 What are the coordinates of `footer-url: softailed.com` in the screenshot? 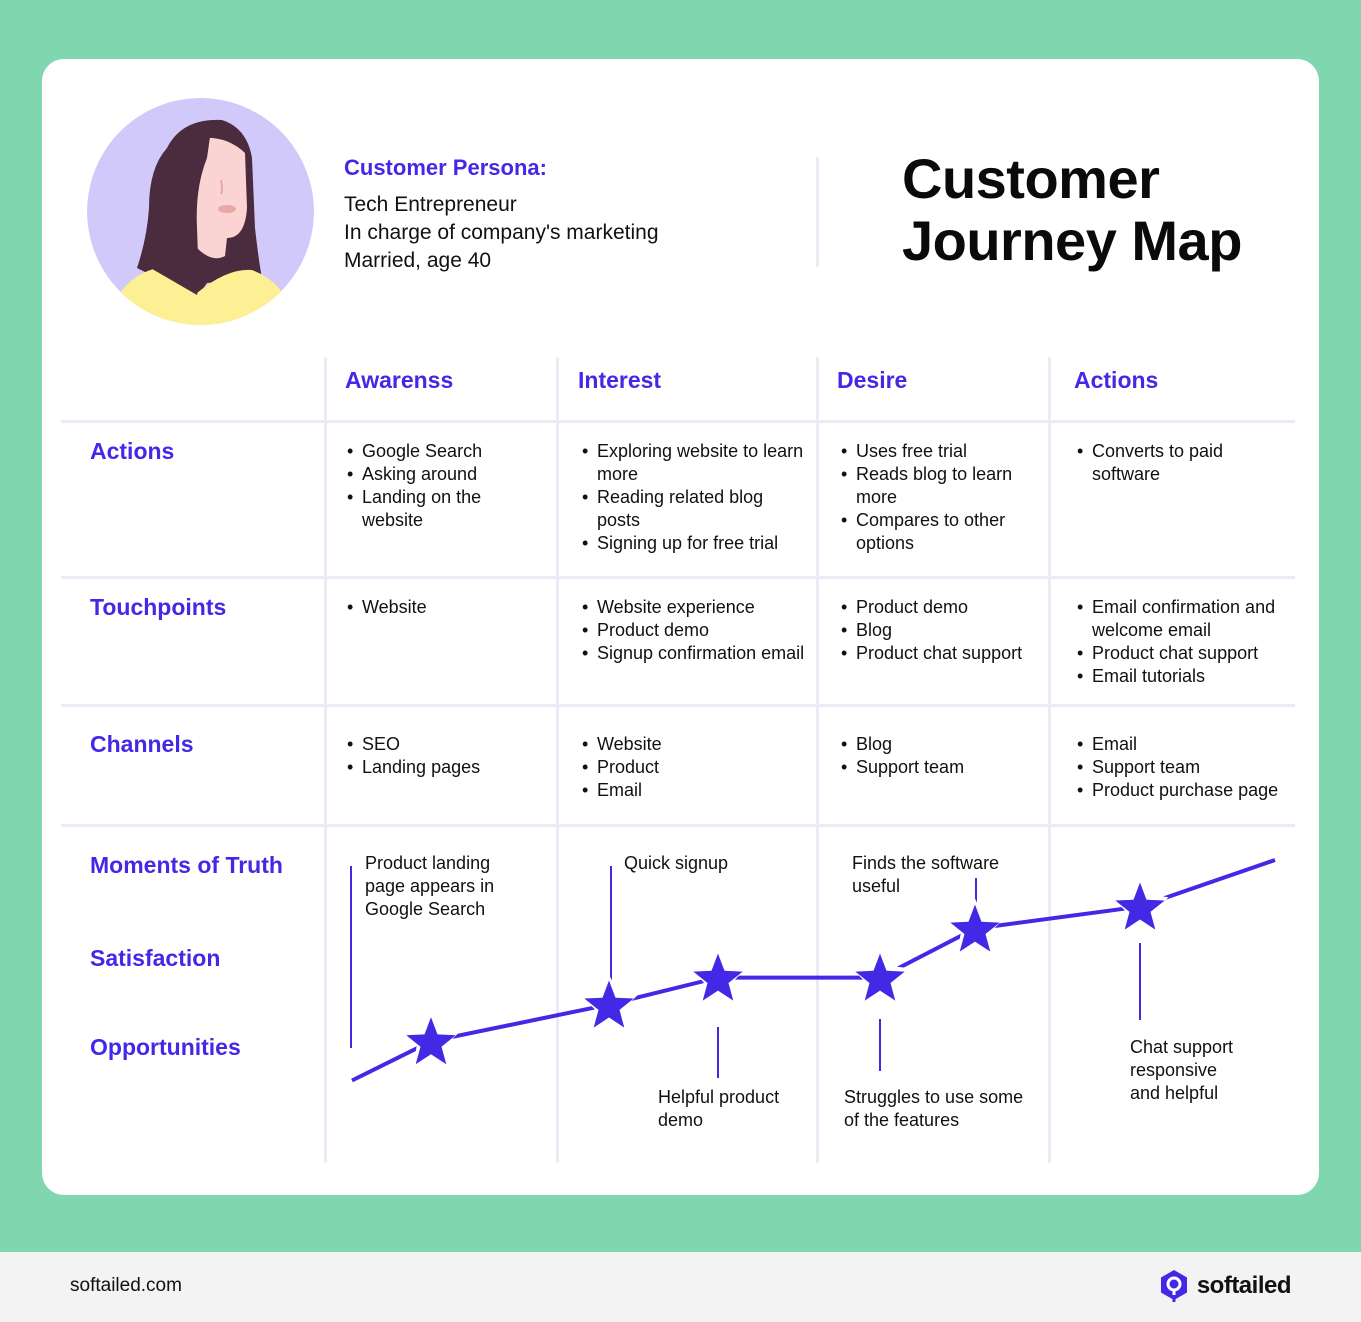 It's located at (126, 1286).